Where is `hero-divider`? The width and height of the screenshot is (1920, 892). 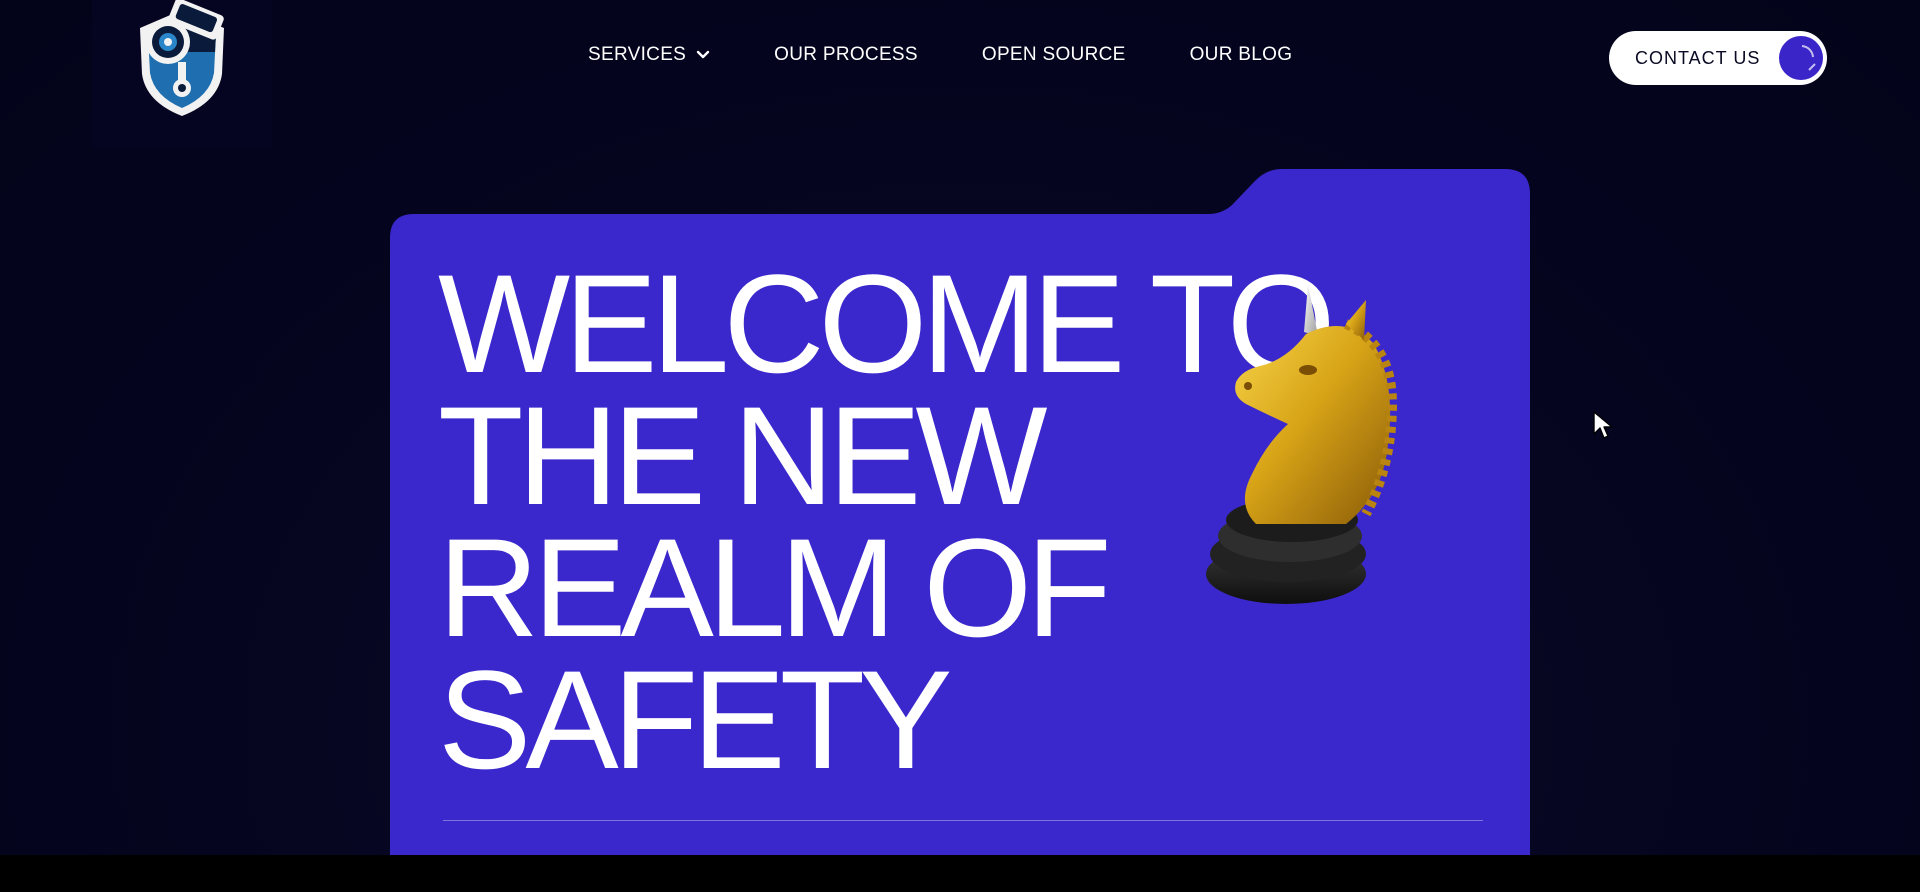 hero-divider is located at coordinates (963, 820).